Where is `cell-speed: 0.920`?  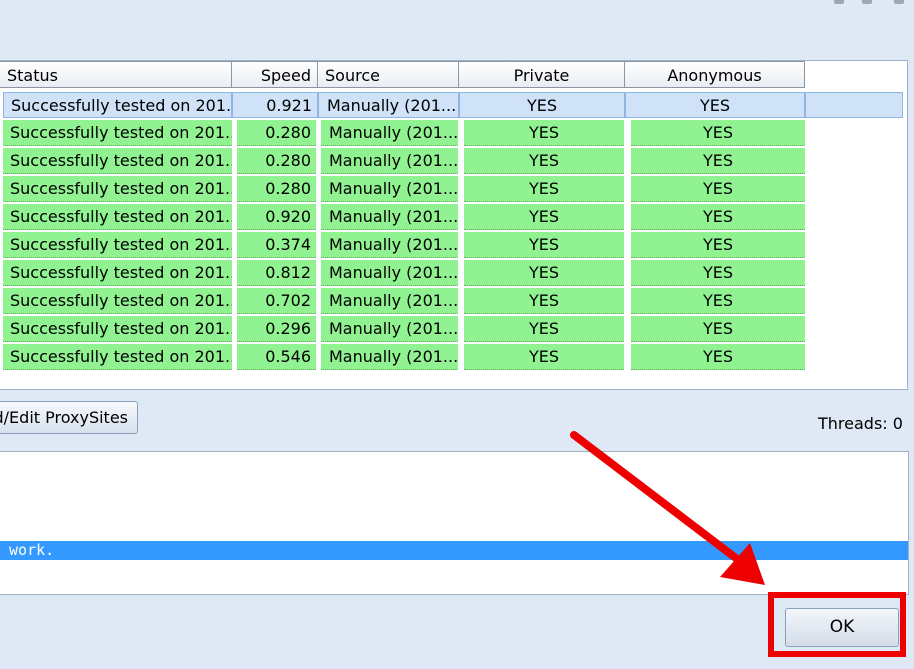
cell-speed: 0.920 is located at coordinates (276, 217).